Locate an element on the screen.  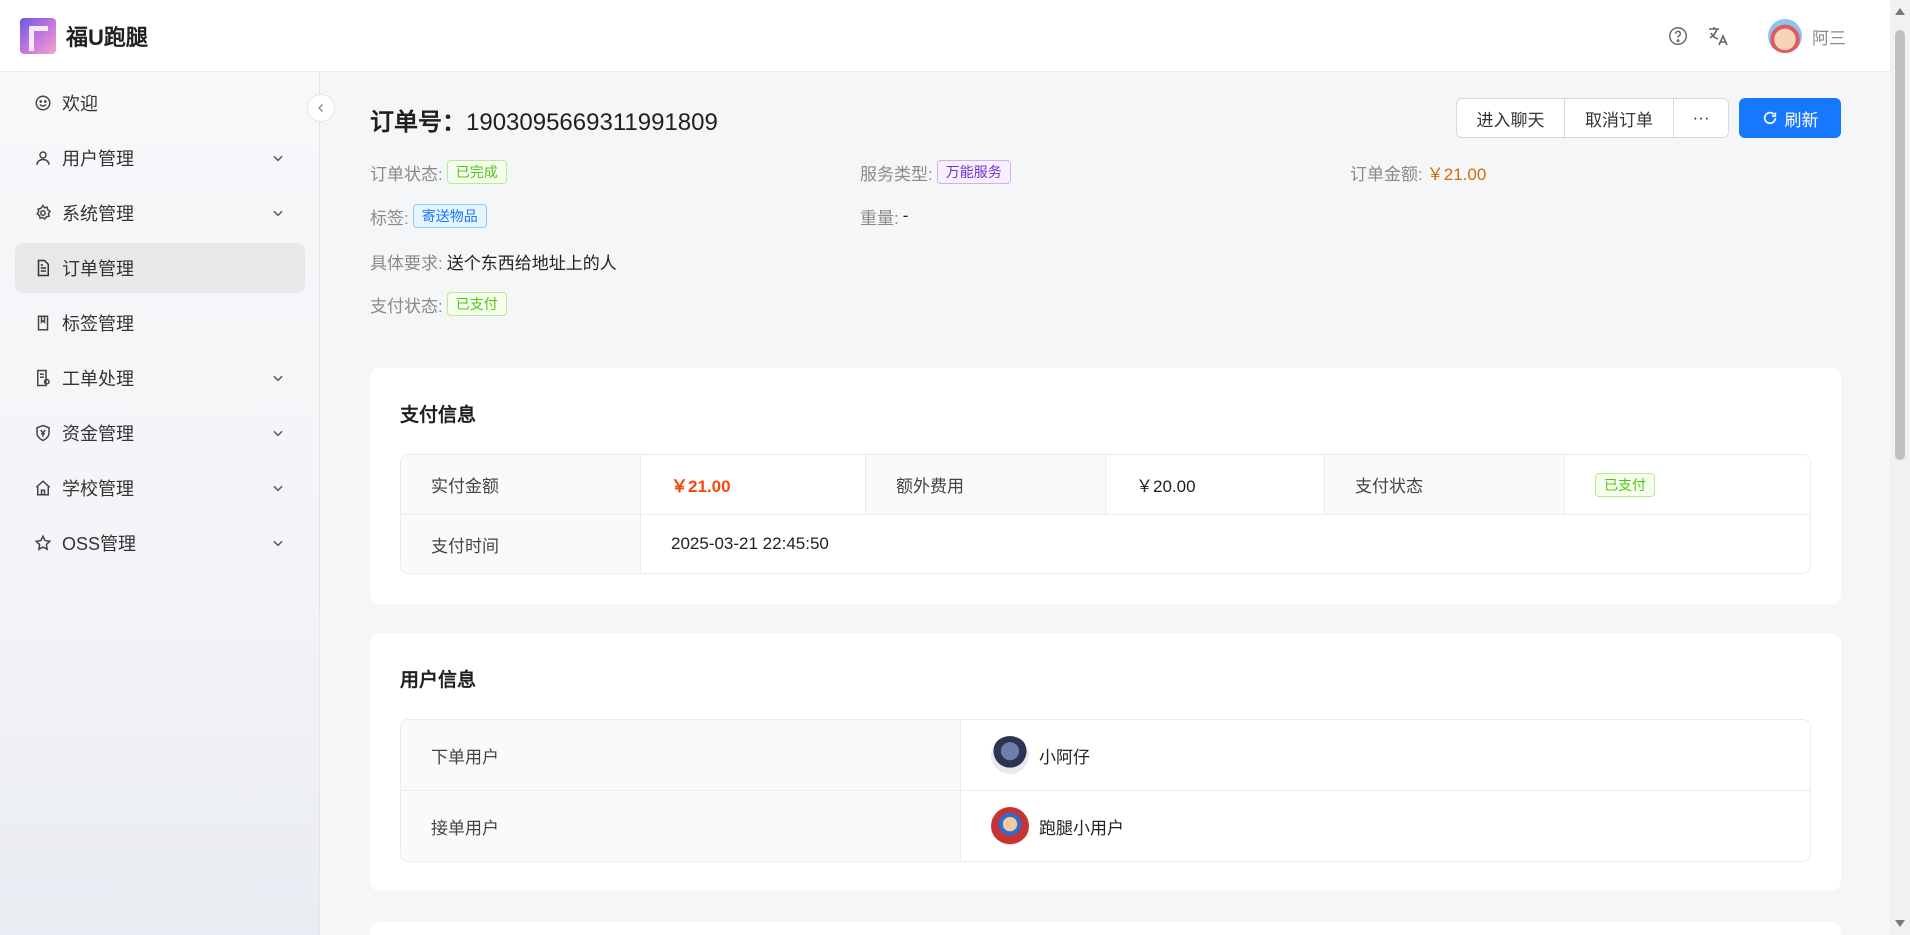
file-icon is located at coordinates (43, 268).